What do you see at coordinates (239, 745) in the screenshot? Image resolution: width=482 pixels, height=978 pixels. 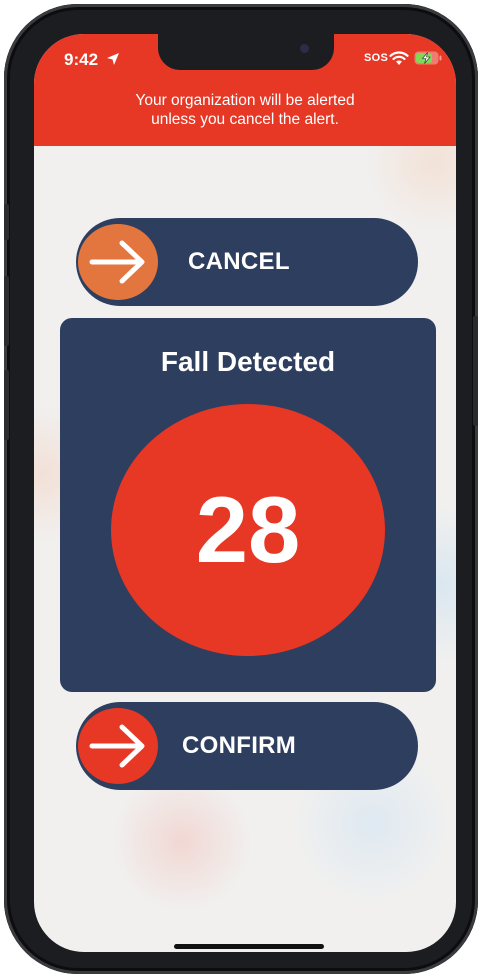 I see `confirm-label: CONFIRM` at bounding box center [239, 745].